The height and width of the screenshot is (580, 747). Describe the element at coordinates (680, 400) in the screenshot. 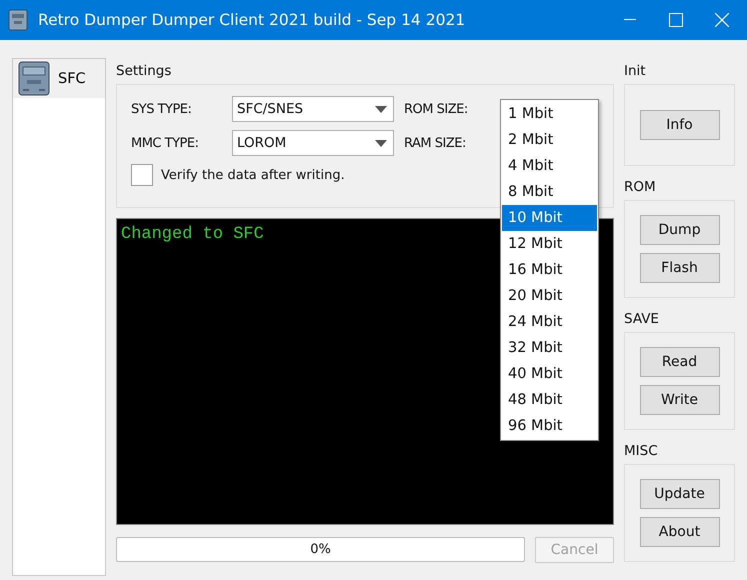

I see `action-button: Write` at that location.